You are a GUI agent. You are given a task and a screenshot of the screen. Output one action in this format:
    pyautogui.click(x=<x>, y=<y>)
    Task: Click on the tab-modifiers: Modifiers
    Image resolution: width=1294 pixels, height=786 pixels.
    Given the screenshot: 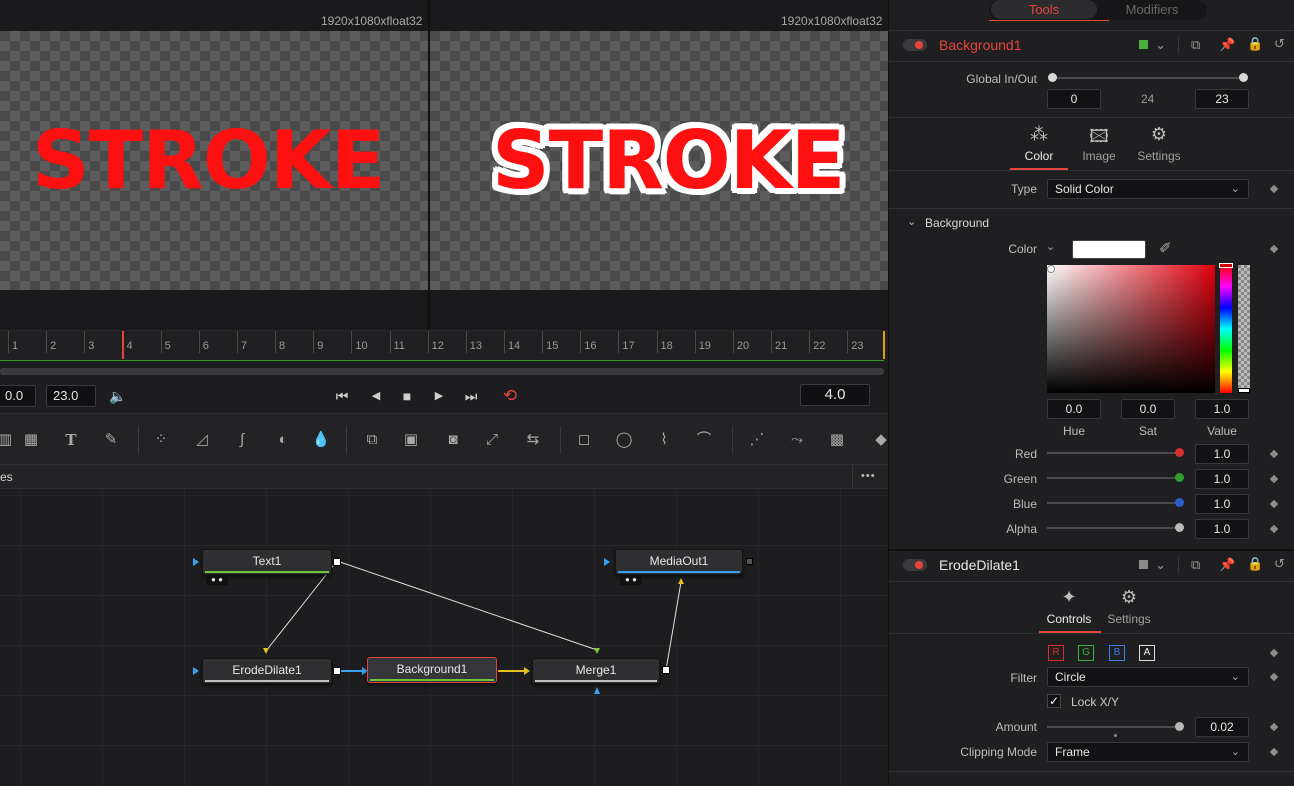 What is the action you would take?
    pyautogui.click(x=1152, y=9)
    